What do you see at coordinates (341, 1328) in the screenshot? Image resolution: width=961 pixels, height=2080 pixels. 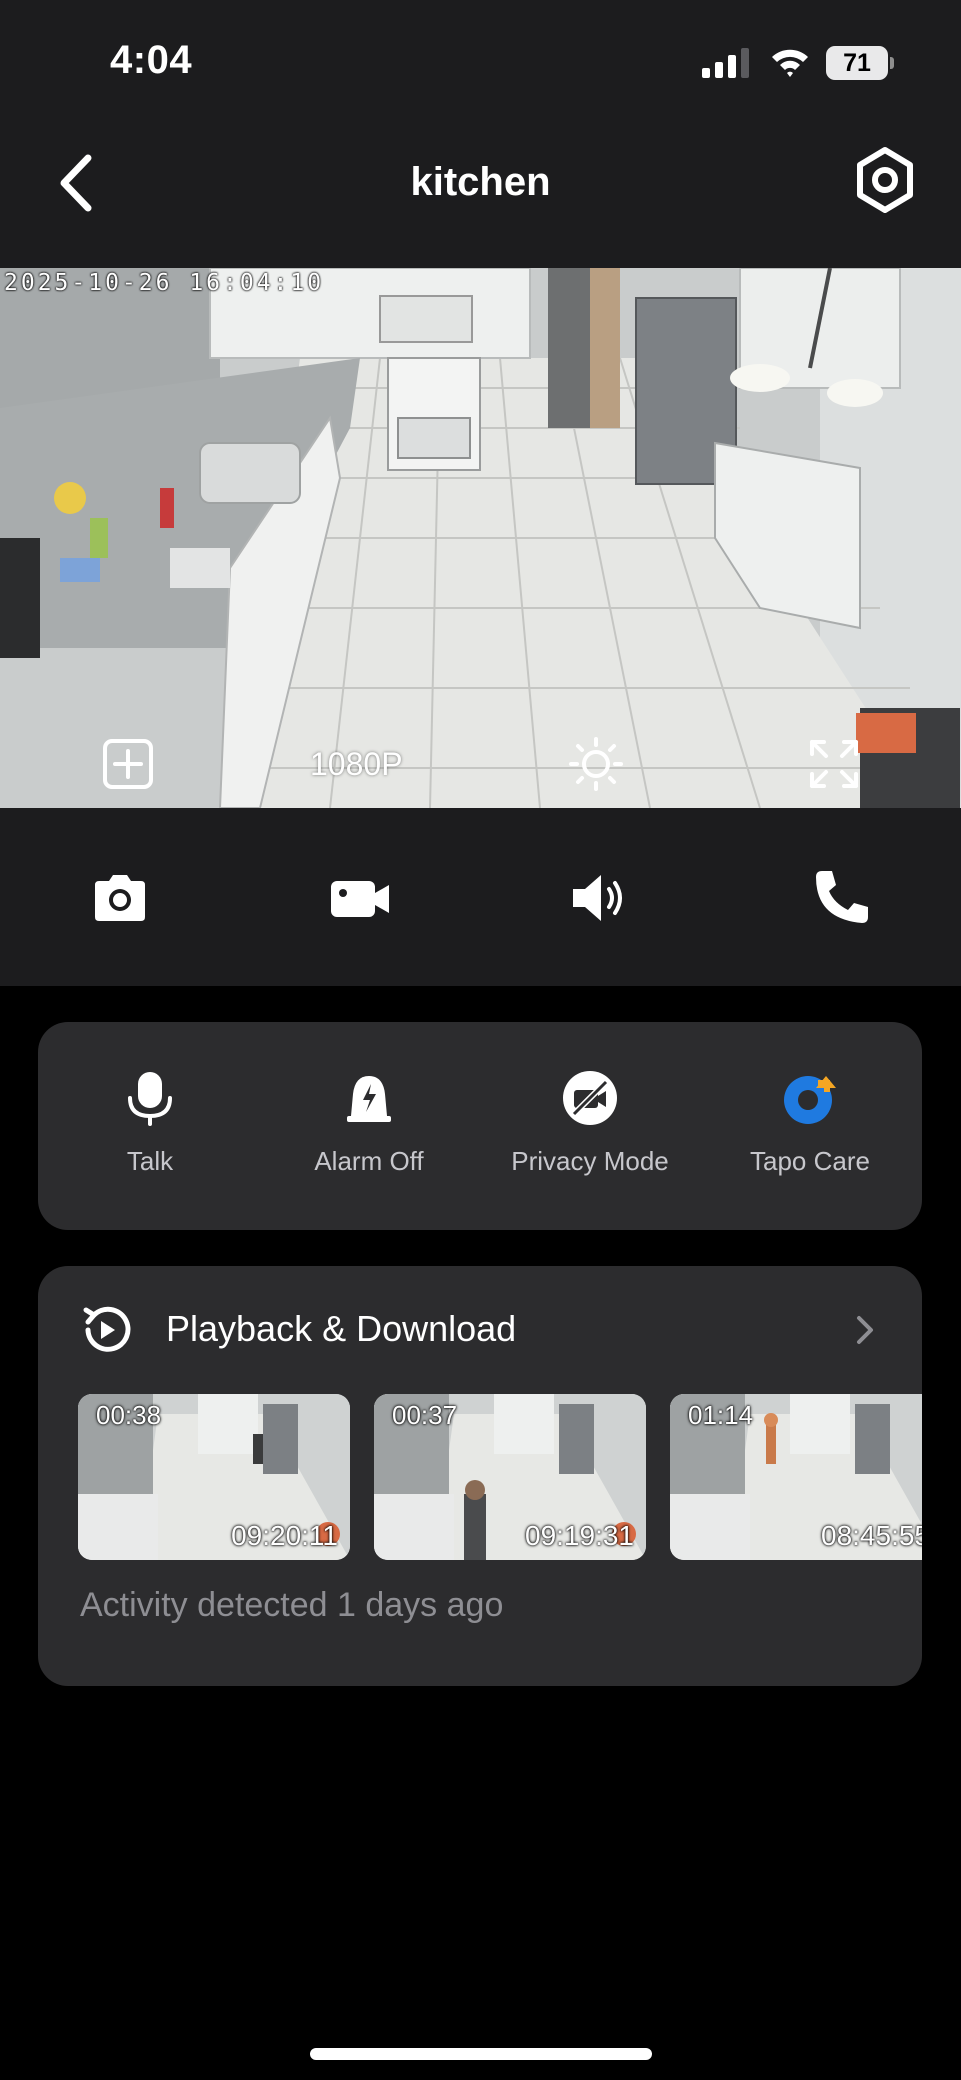 I see `playback-title: Playback & Download` at bounding box center [341, 1328].